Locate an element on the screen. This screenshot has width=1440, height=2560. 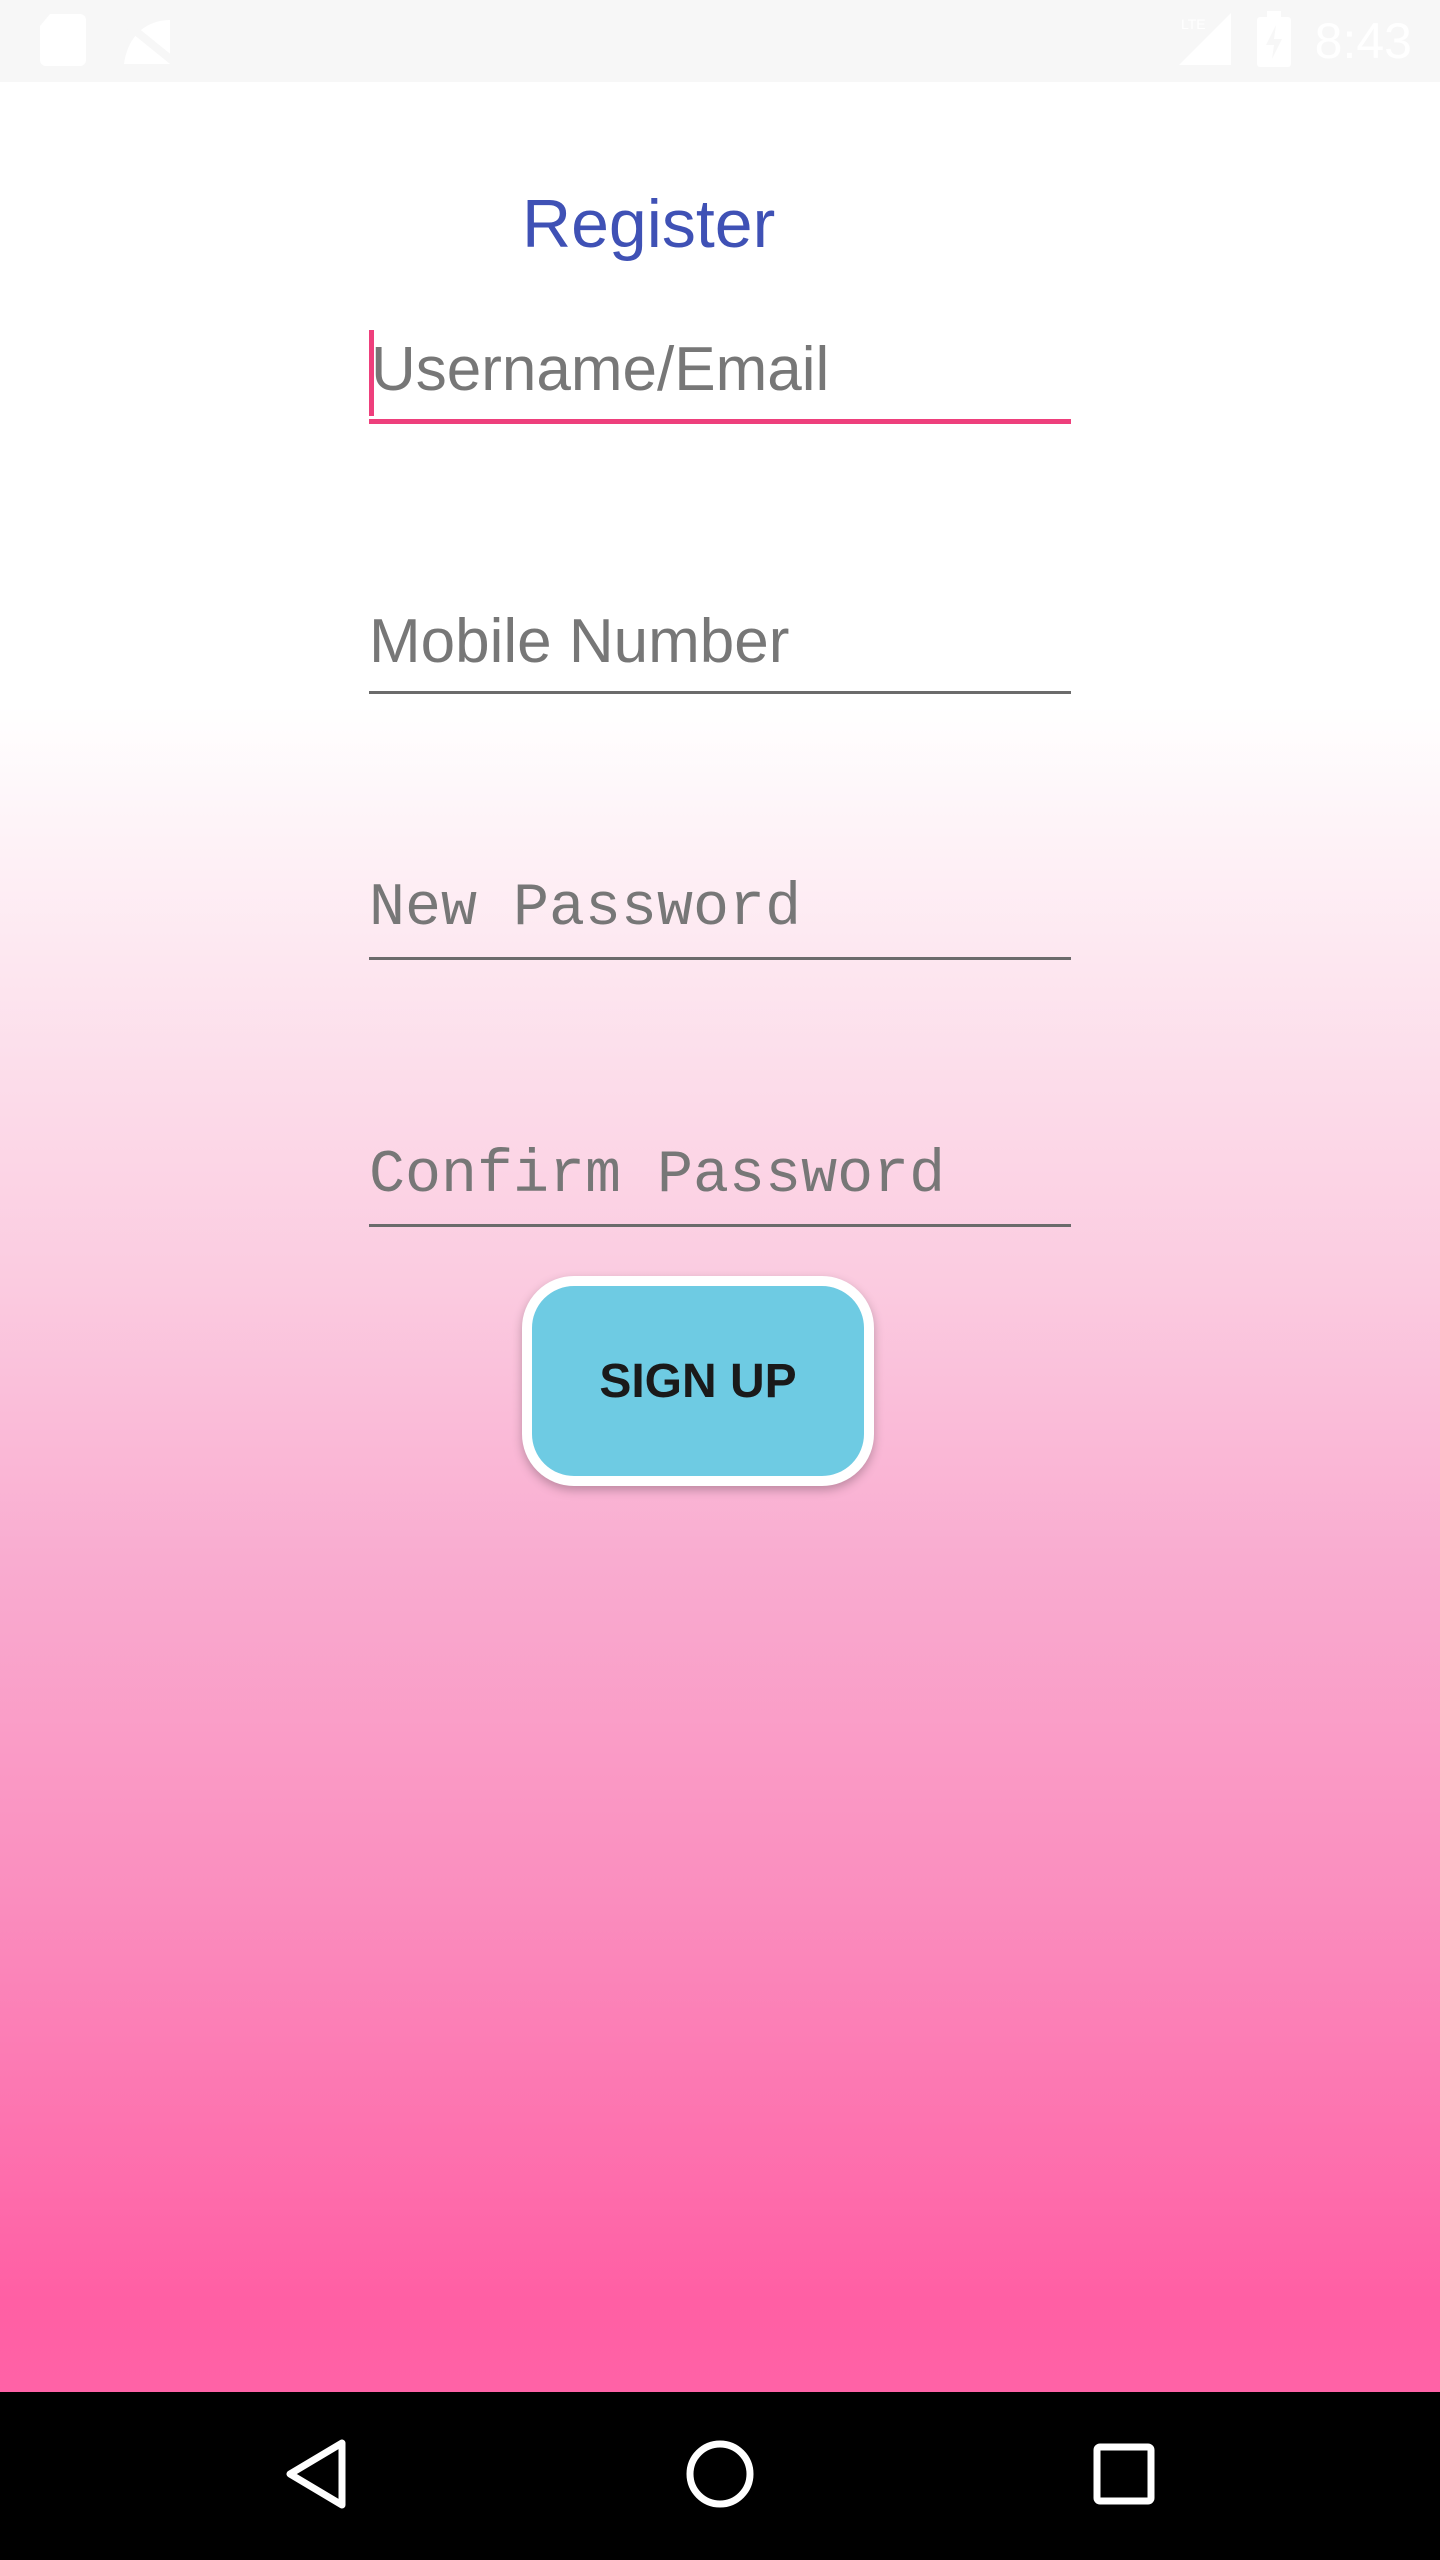
navigation-bar is located at coordinates (720, 2476).